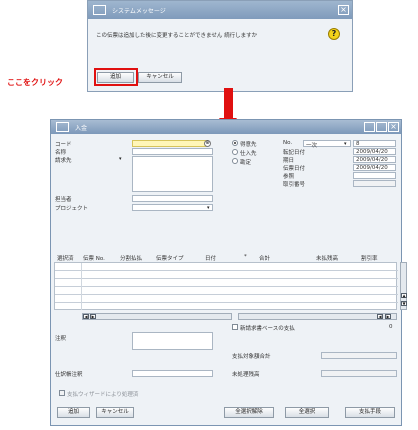  Describe the element at coordinates (391, 327) in the screenshot. I see `partial-payment-value: 0` at that location.